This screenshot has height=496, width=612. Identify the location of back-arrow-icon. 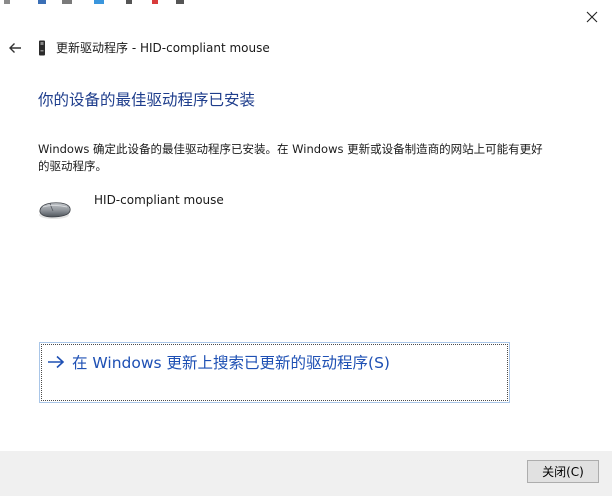
(15, 48).